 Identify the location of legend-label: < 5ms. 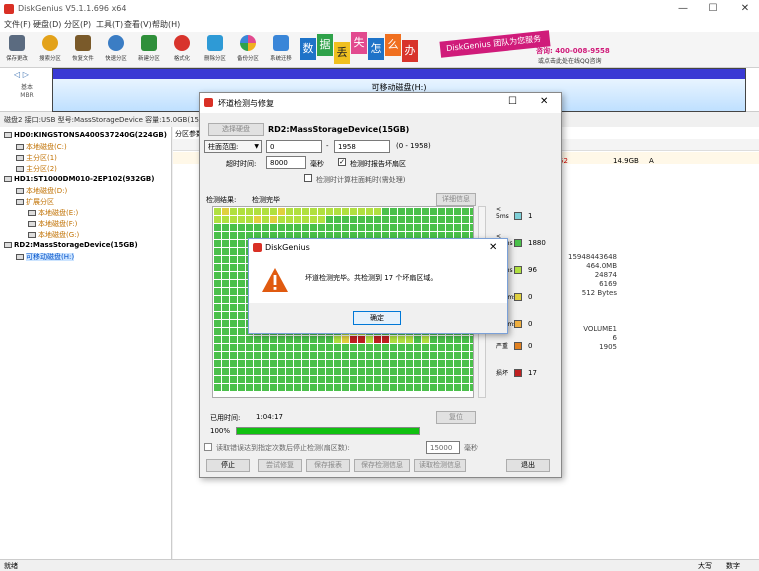
(502, 213).